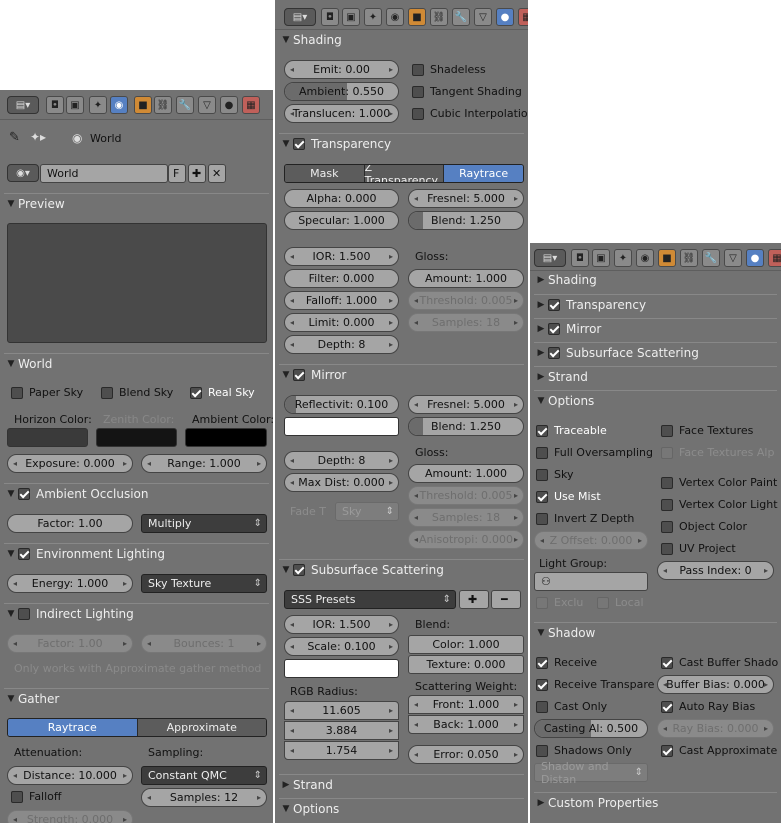  What do you see at coordinates (341, 404) in the screenshot?
I see `reflectivity-slider: Reflectivit: 0.100` at bounding box center [341, 404].